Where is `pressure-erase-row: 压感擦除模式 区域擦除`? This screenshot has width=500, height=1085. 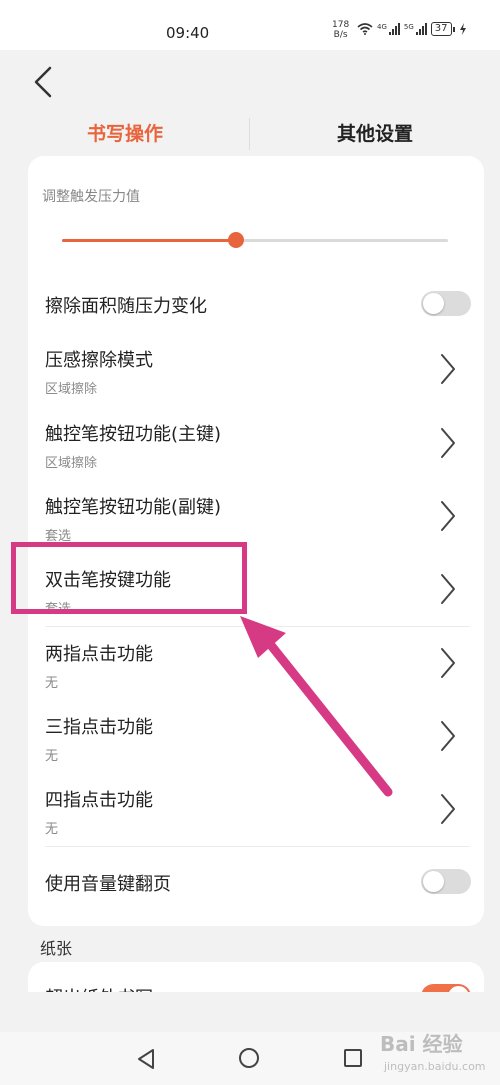 pressure-erase-row: 压感擦除模式 区域擦除 is located at coordinates (256, 369).